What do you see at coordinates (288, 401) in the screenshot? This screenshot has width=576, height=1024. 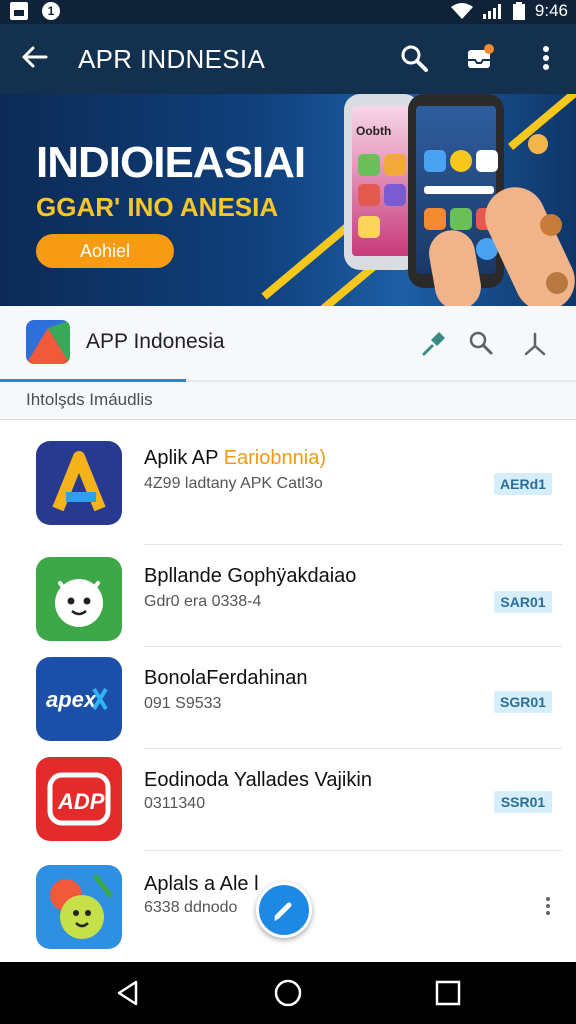 I see `section-header: Ihtolşds Imáudlis` at bounding box center [288, 401].